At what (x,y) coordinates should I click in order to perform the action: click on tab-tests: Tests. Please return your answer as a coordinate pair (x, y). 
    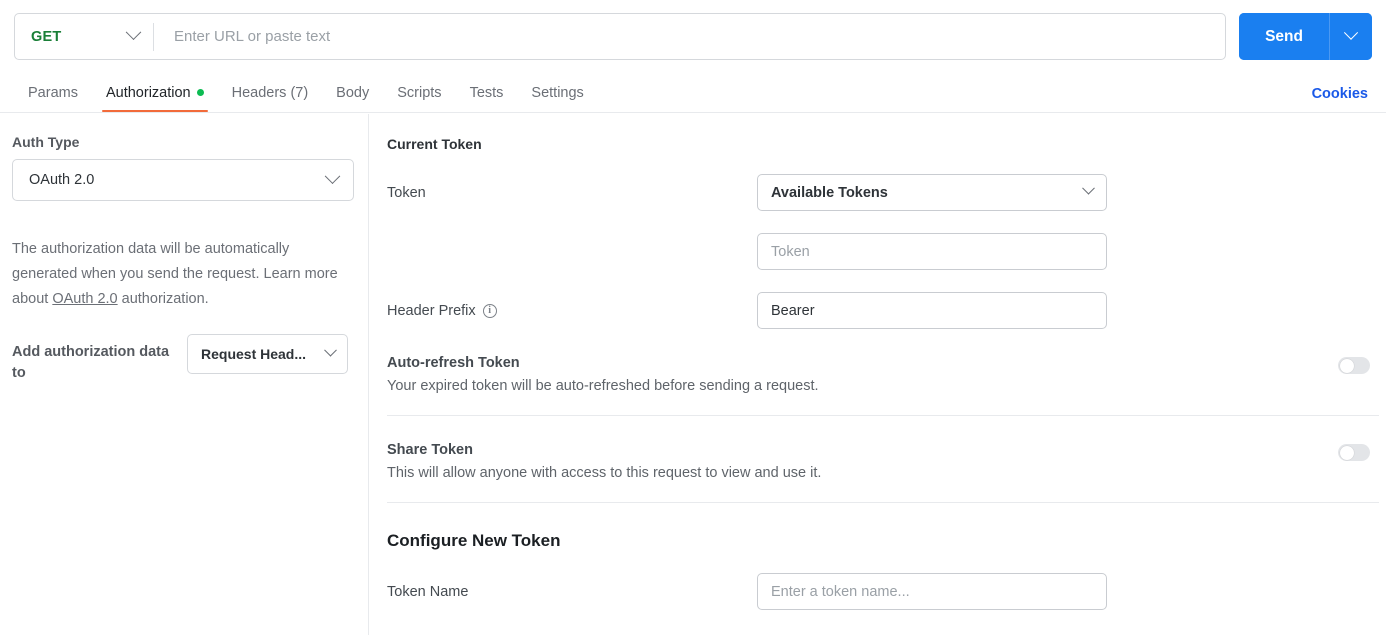
    Looking at the image, I should click on (487, 92).